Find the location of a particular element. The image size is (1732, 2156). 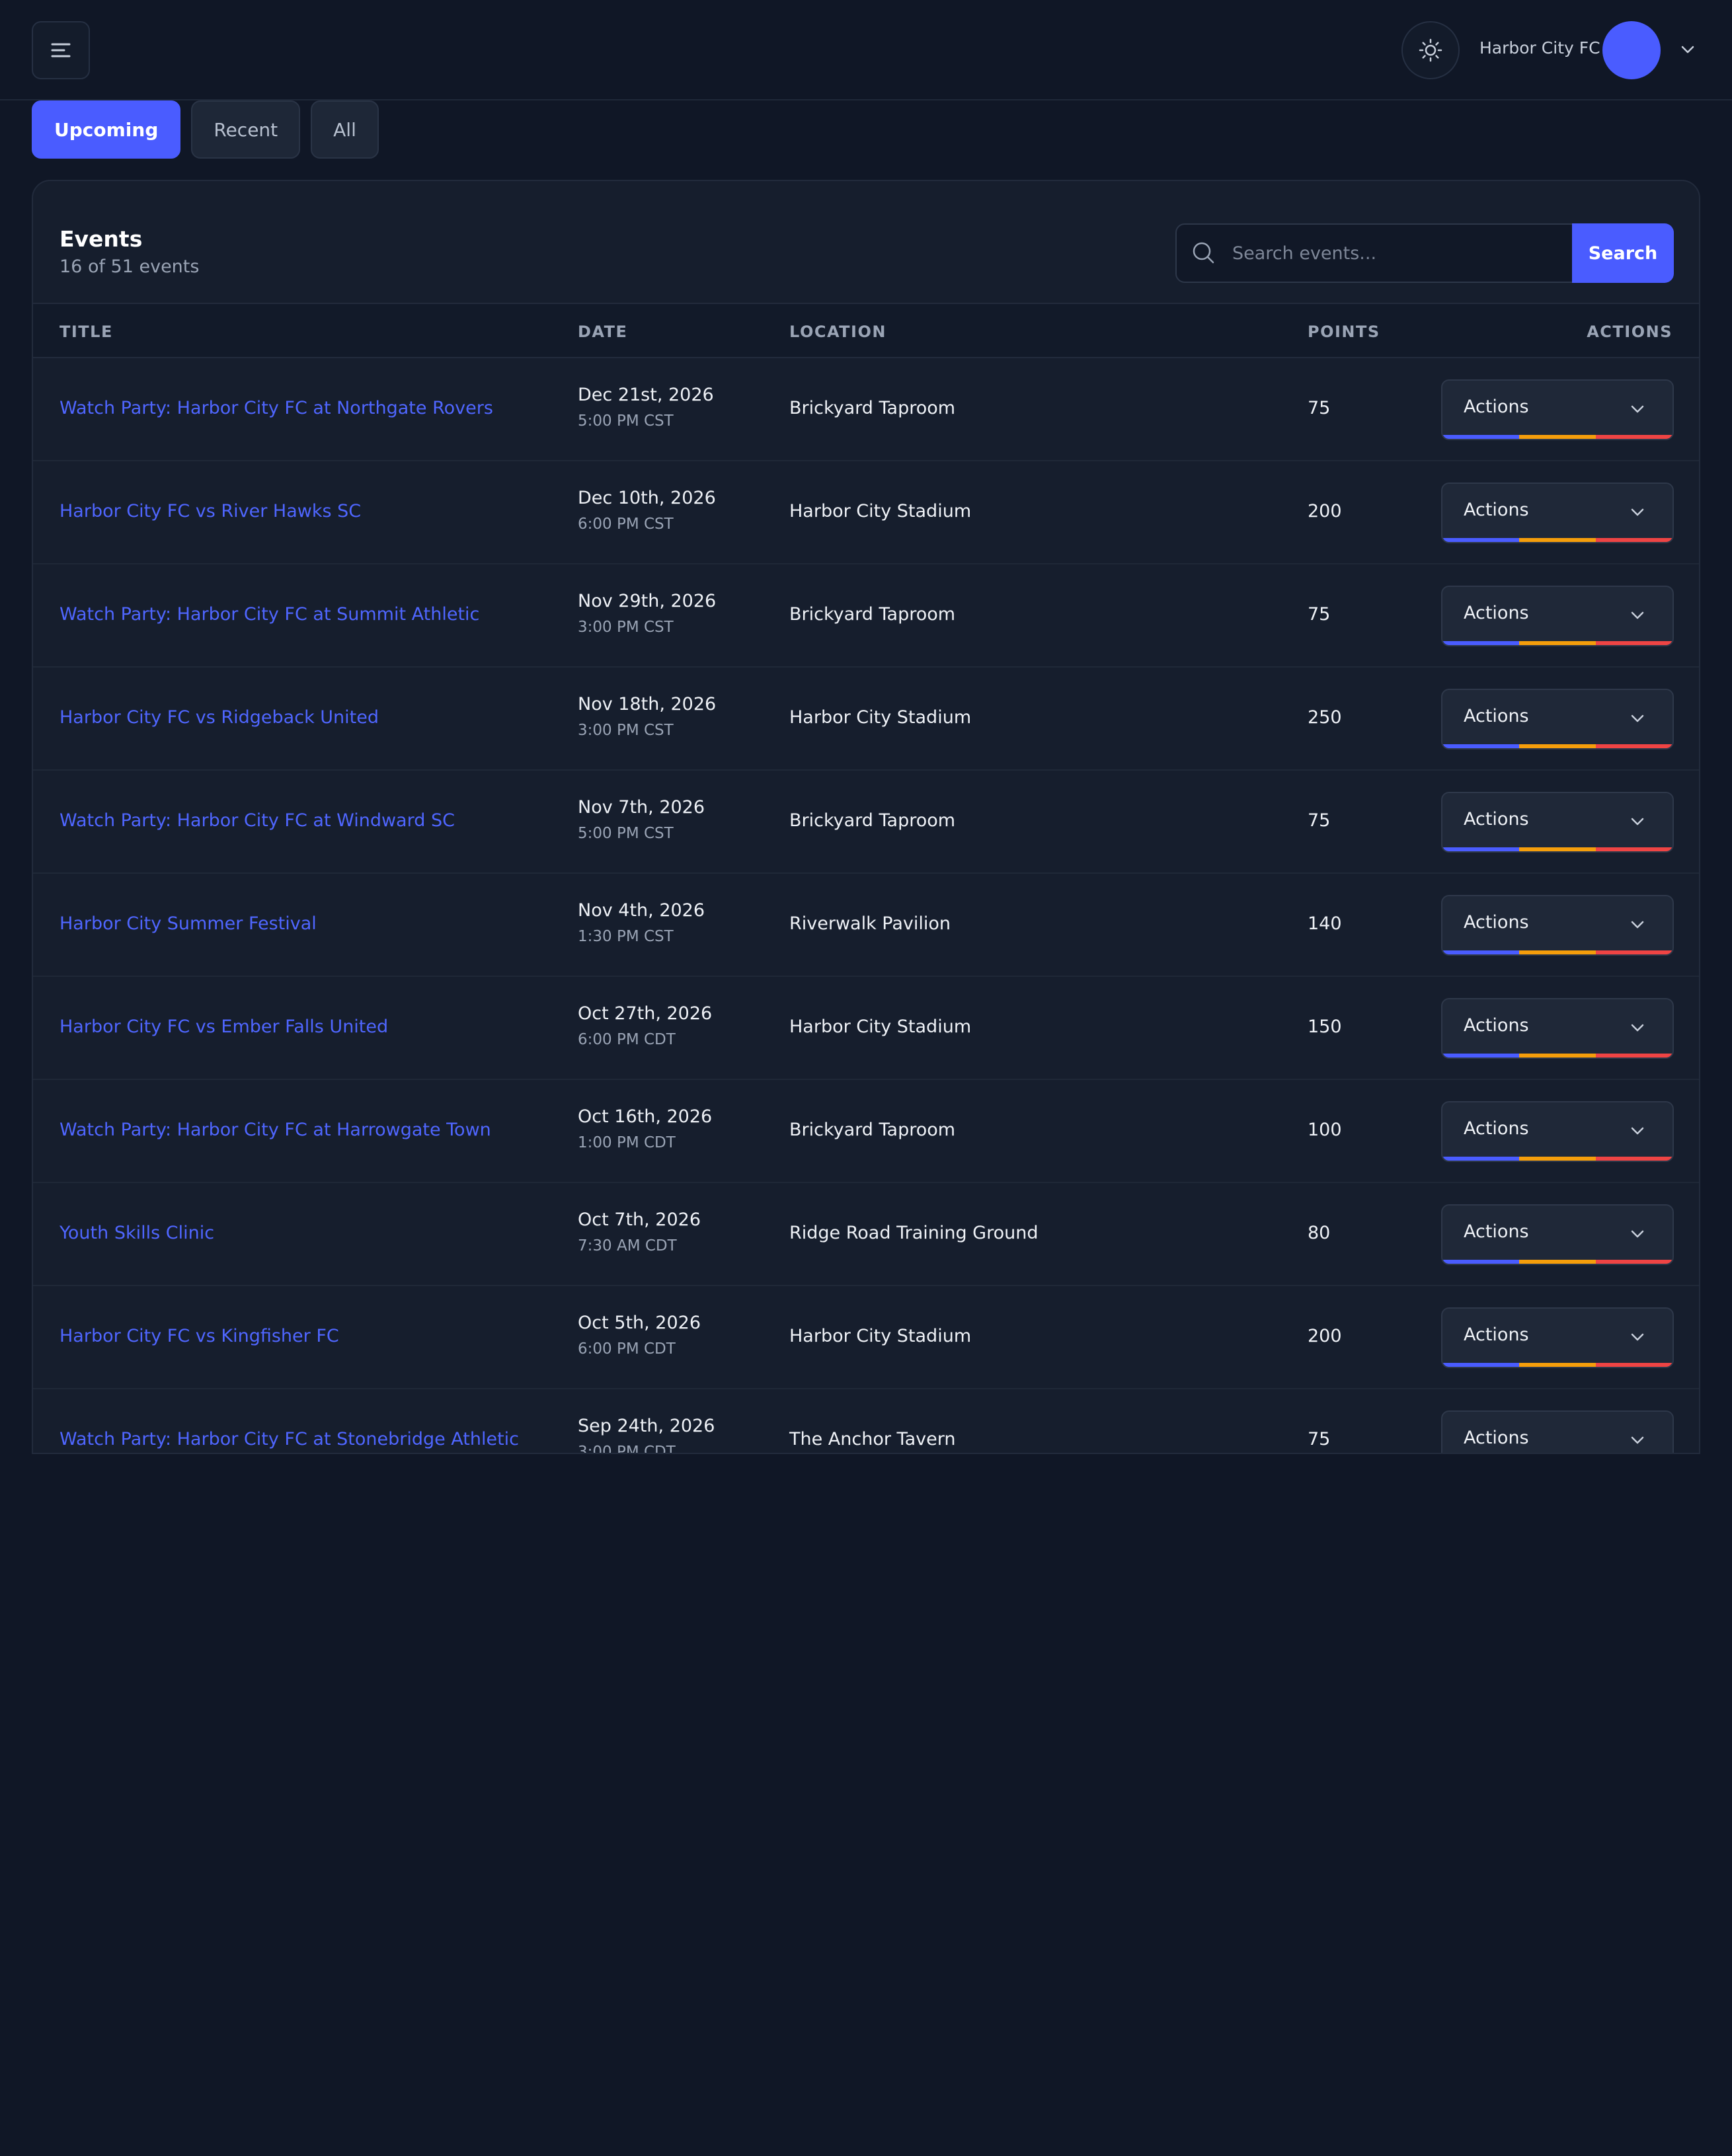

theme-toggle-button is located at coordinates (1430, 50).